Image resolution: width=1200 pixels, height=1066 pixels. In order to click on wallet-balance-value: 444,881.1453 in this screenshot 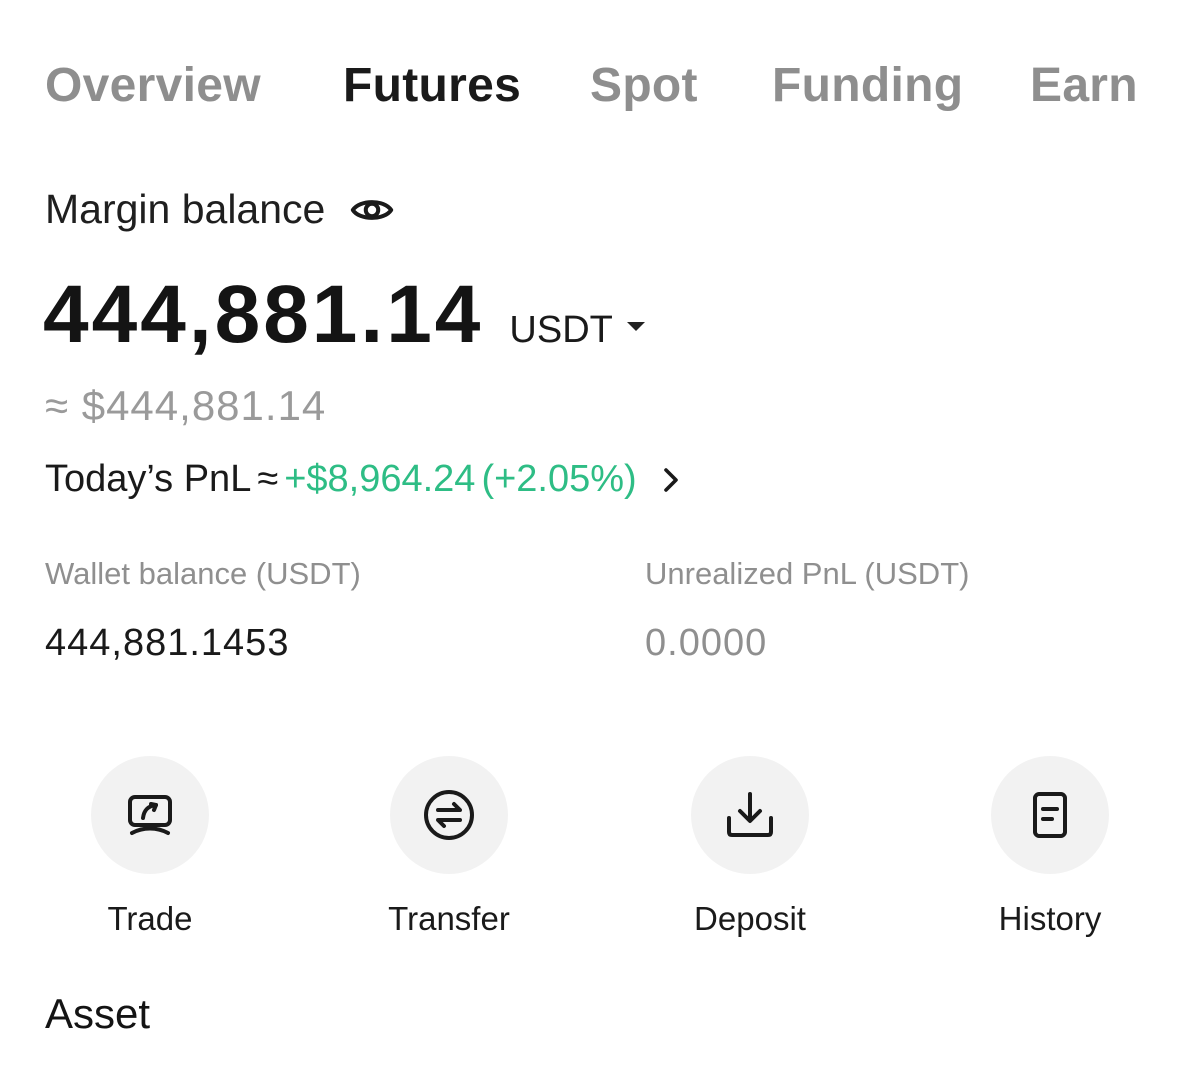, I will do `click(167, 643)`.